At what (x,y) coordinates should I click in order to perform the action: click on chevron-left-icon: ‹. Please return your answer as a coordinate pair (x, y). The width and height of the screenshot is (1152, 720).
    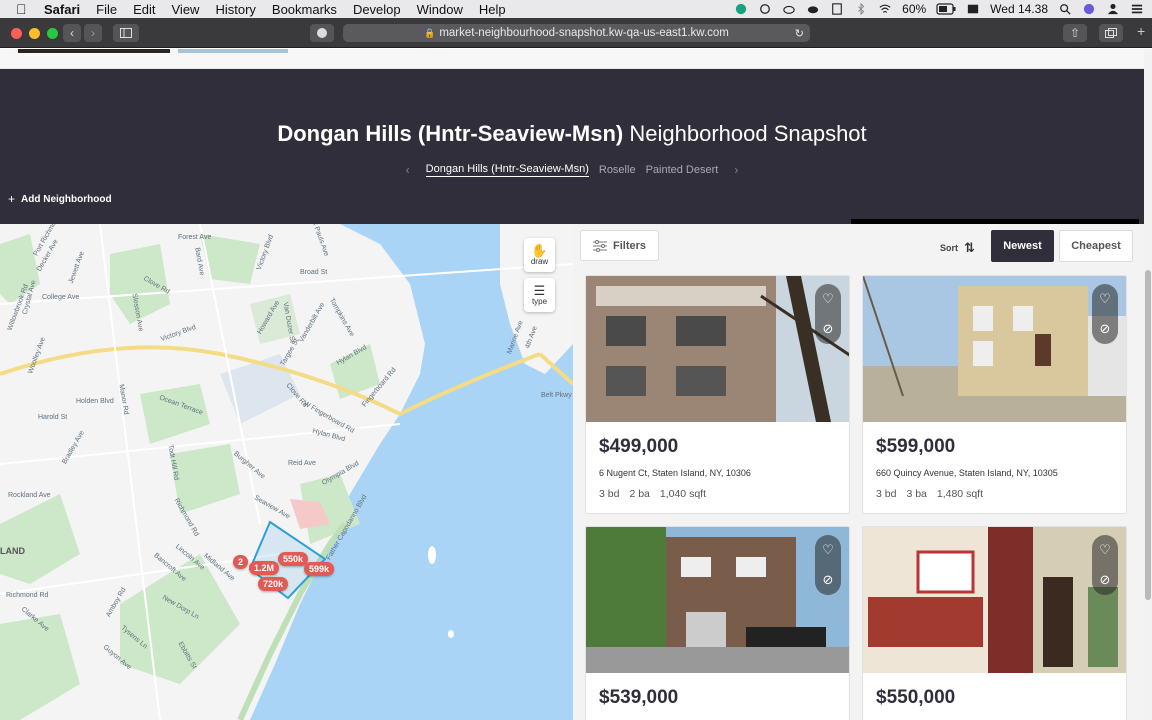
    Looking at the image, I should click on (408, 170).